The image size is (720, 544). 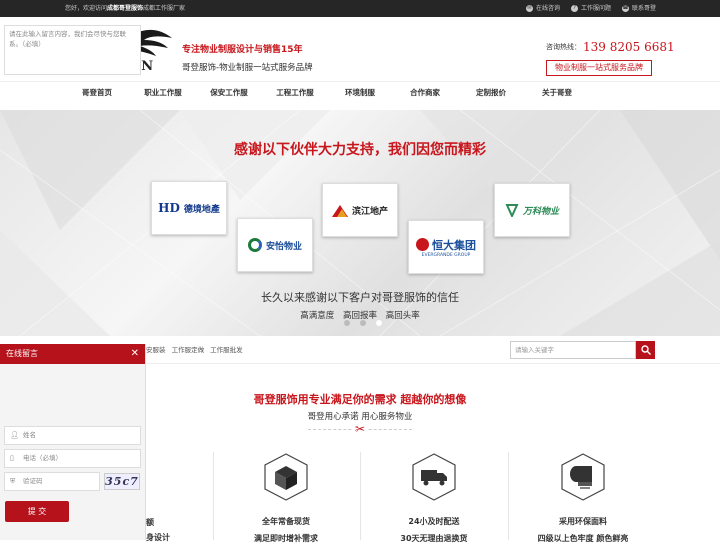 I want to click on feature-desc: 满足即时增补需求, so click(x=286, y=538).